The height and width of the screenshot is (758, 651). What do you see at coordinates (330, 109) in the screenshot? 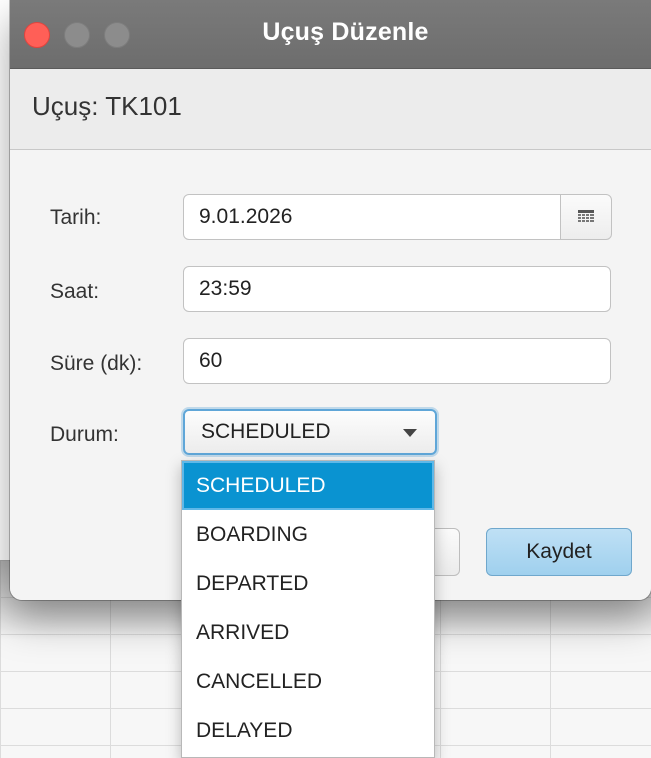
I see `dialog-header: Uçuş: TK101` at bounding box center [330, 109].